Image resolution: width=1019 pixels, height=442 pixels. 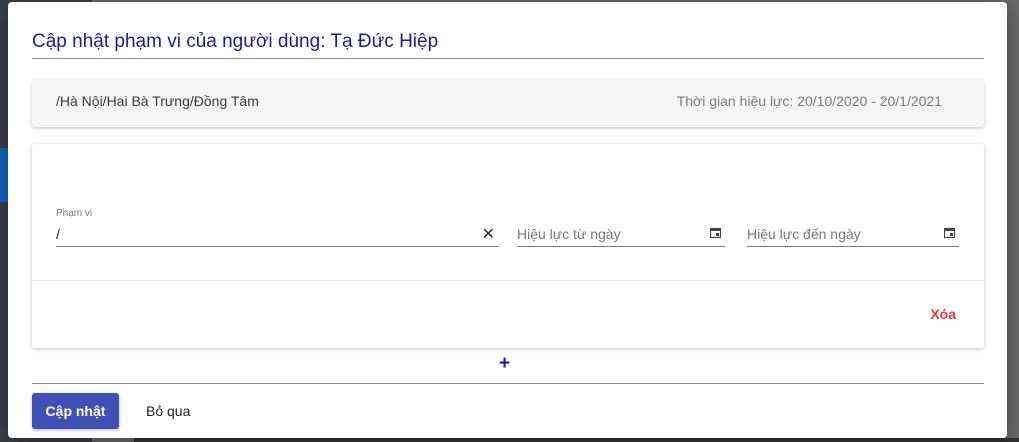 I want to click on from-date-input: Hiệu lực từ ngày, so click(x=621, y=234).